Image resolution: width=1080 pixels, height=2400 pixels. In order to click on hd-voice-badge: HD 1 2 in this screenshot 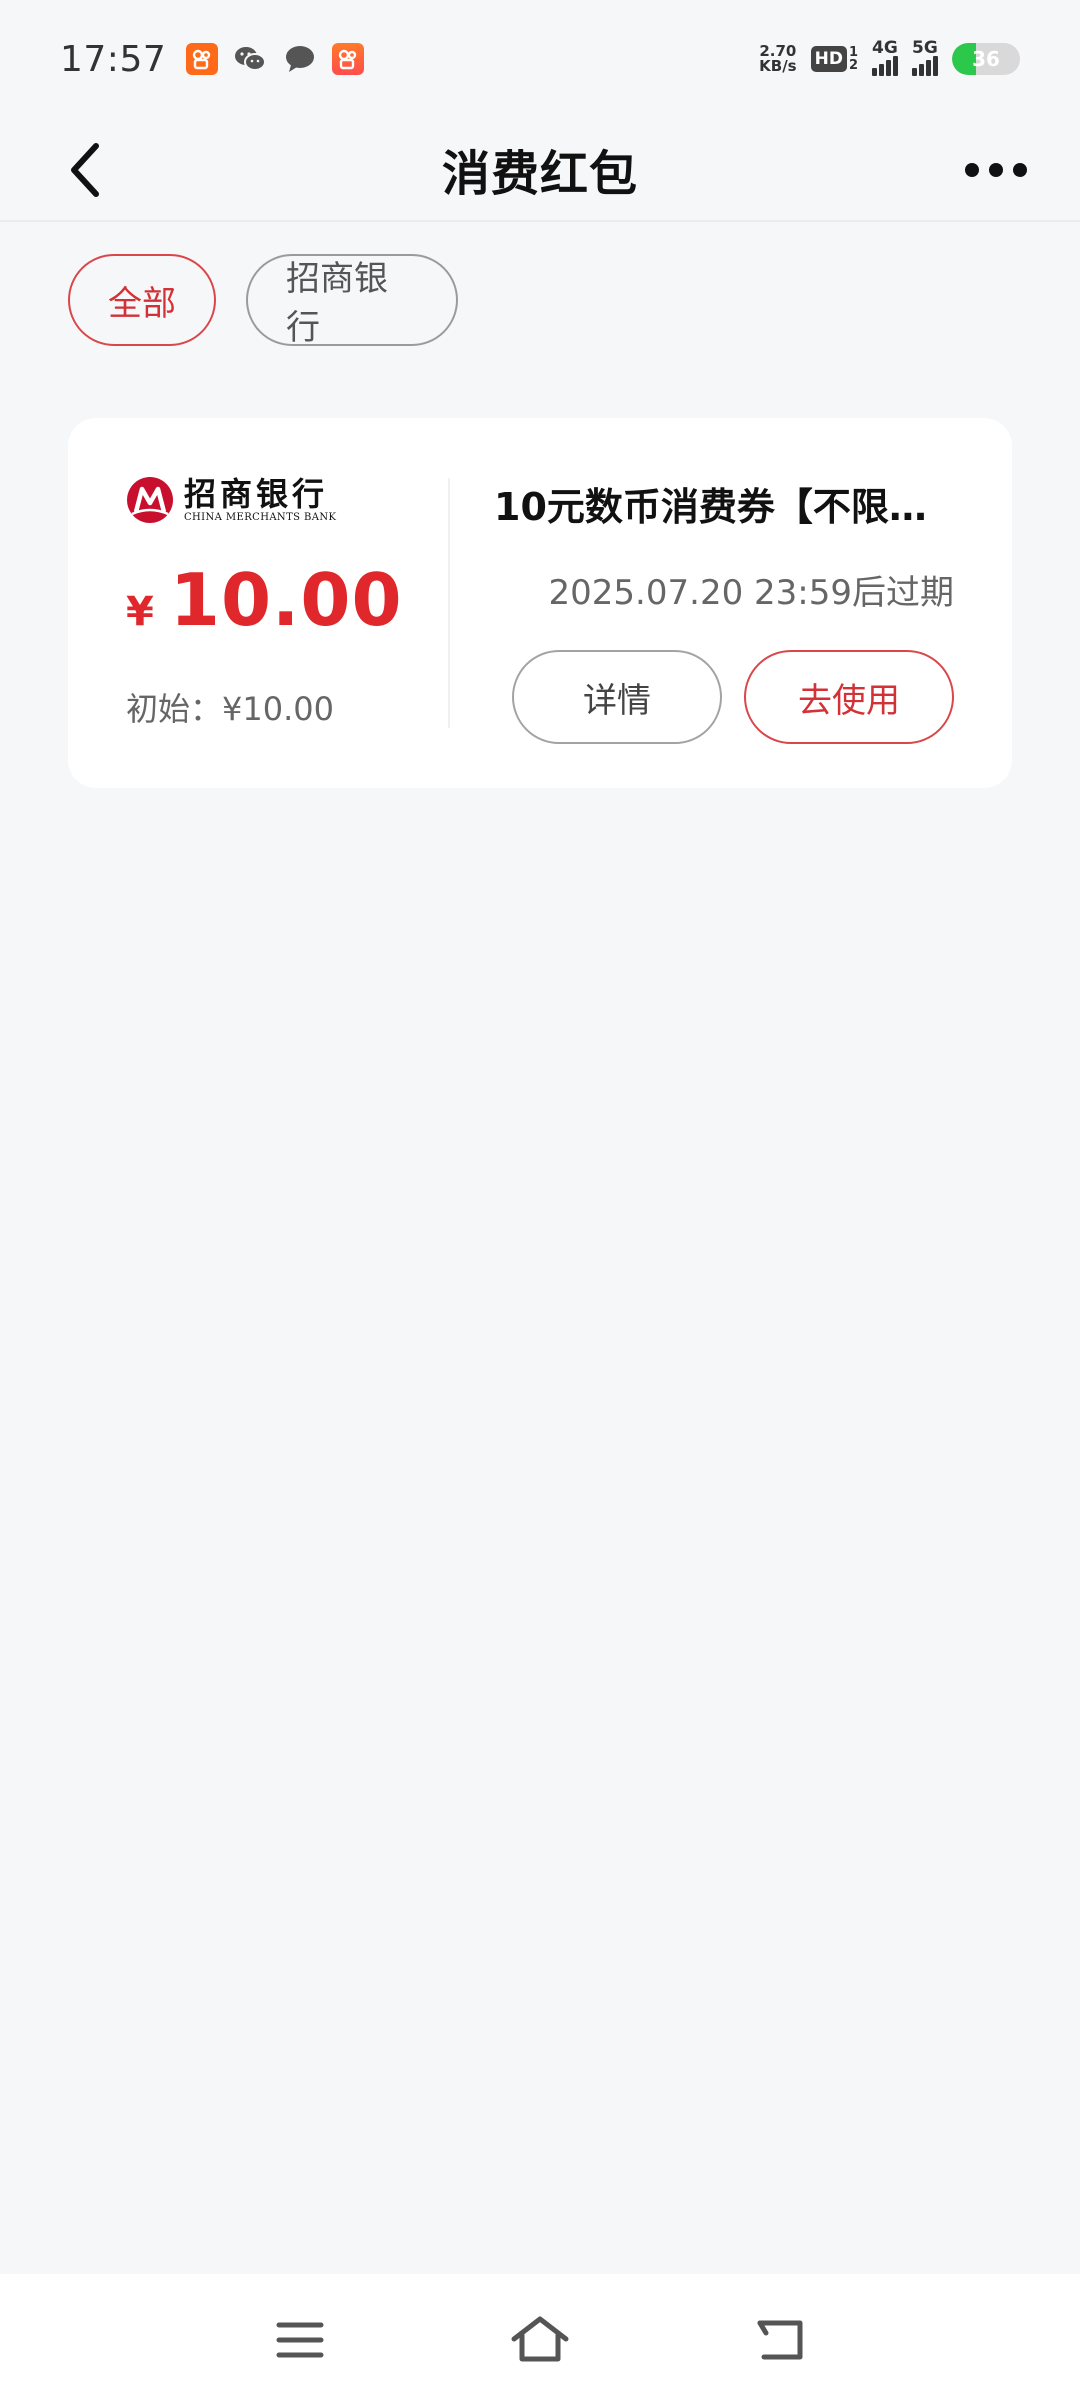, I will do `click(834, 59)`.